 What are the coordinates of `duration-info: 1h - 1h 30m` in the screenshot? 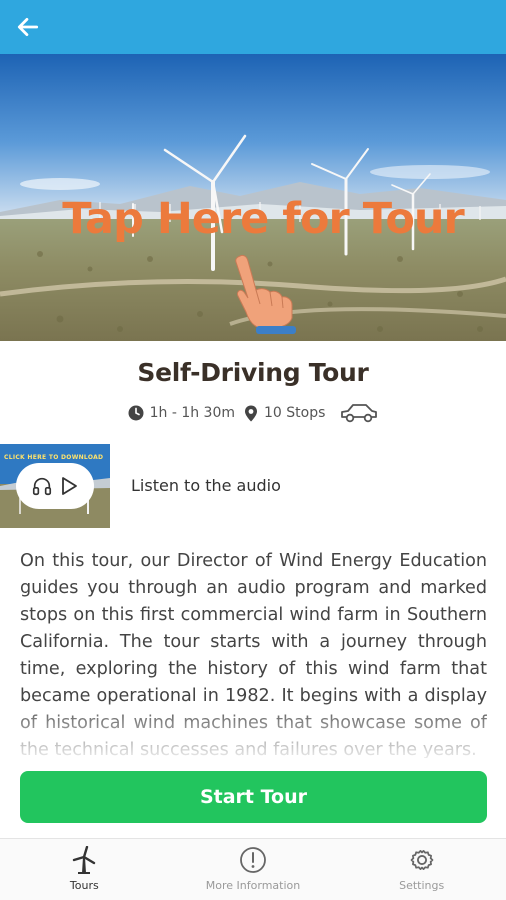 It's located at (181, 413).